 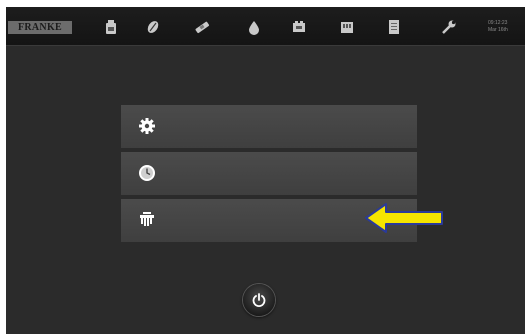 I want to click on date-text: Mar 16th, so click(x=498, y=30).